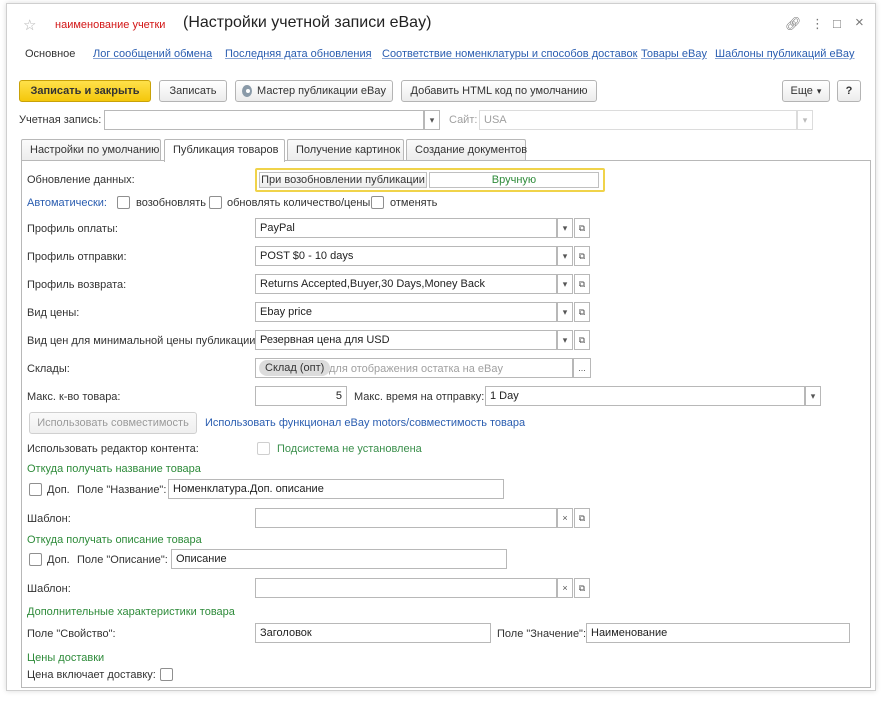 The height and width of the screenshot is (706, 884). Describe the element at coordinates (565, 256) in the screenshot. I see `shipping-profile-dropdown: ▾` at that location.